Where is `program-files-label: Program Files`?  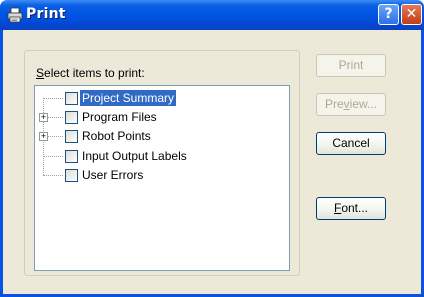 program-files-label: Program Files is located at coordinates (119, 117).